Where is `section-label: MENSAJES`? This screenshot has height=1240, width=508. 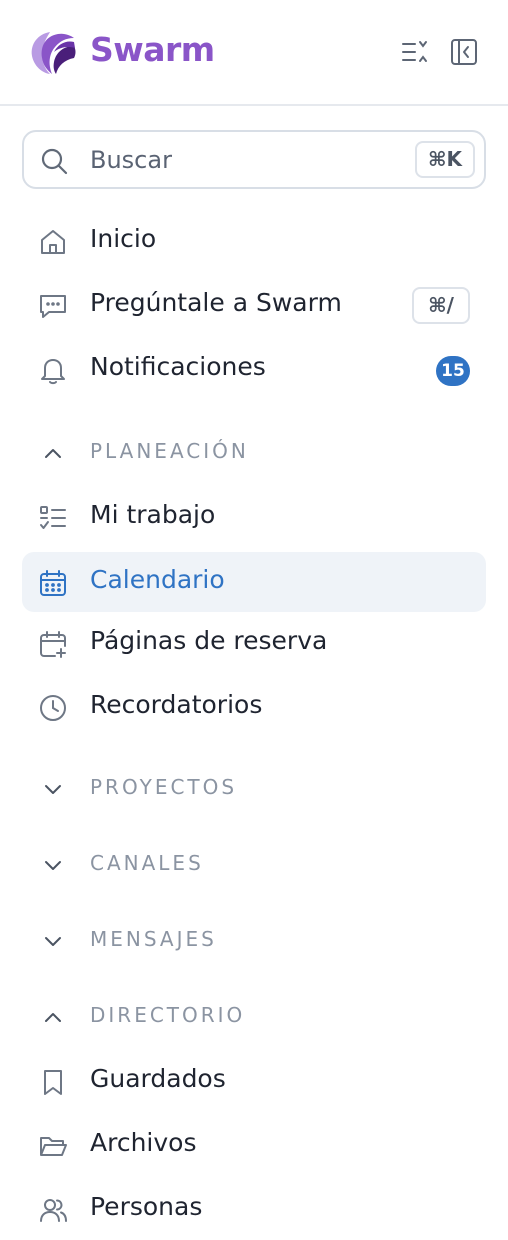 section-label: MENSAJES is located at coordinates (153, 939).